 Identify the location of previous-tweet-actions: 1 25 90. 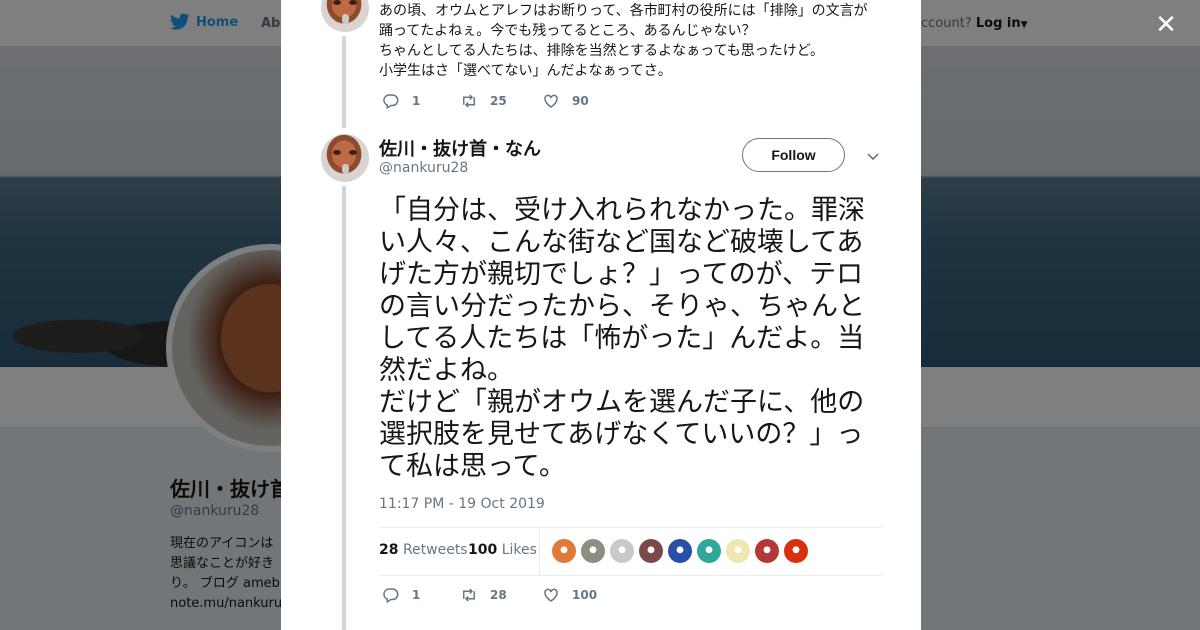
(485, 101).